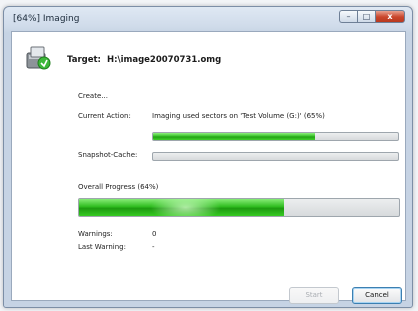 The image size is (418, 311). I want to click on window-title: [64%] Imaging, so click(46, 19).